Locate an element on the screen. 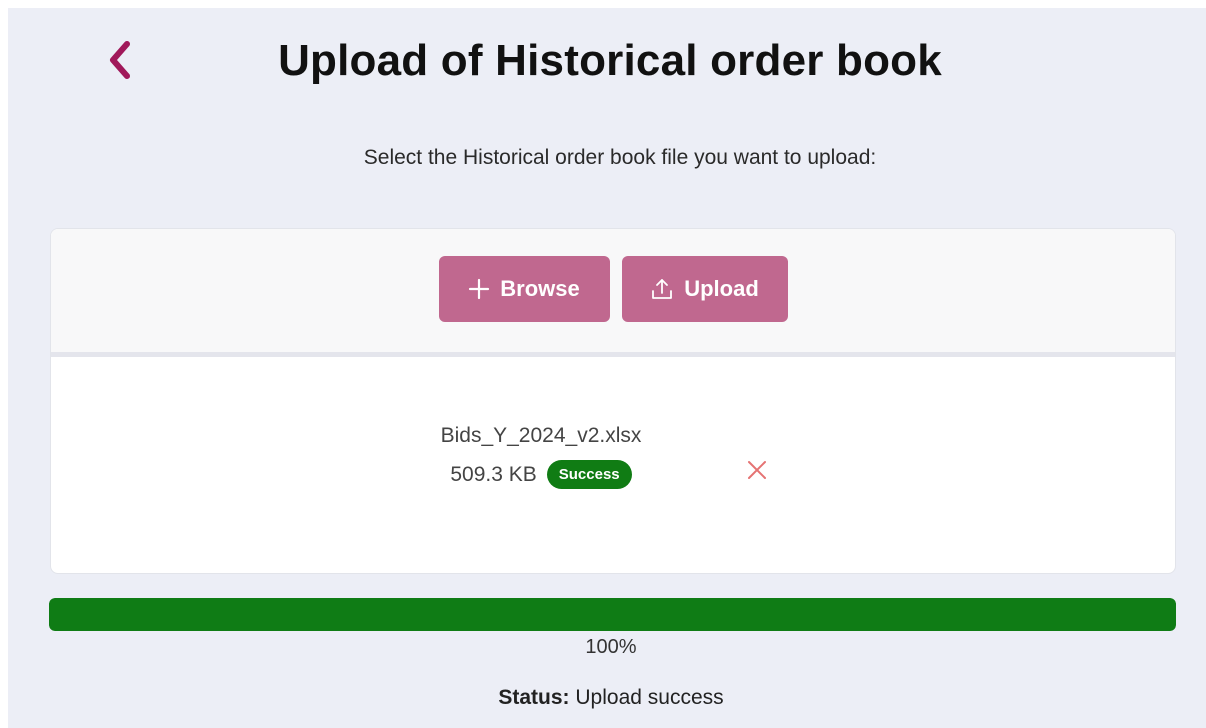 This screenshot has width=1206, height=728. status-value: Upload success is located at coordinates (649, 697).